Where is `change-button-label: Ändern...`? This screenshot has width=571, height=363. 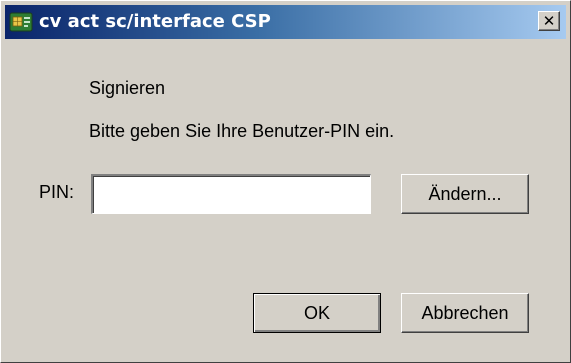
change-button-label: Ändern... is located at coordinates (465, 193).